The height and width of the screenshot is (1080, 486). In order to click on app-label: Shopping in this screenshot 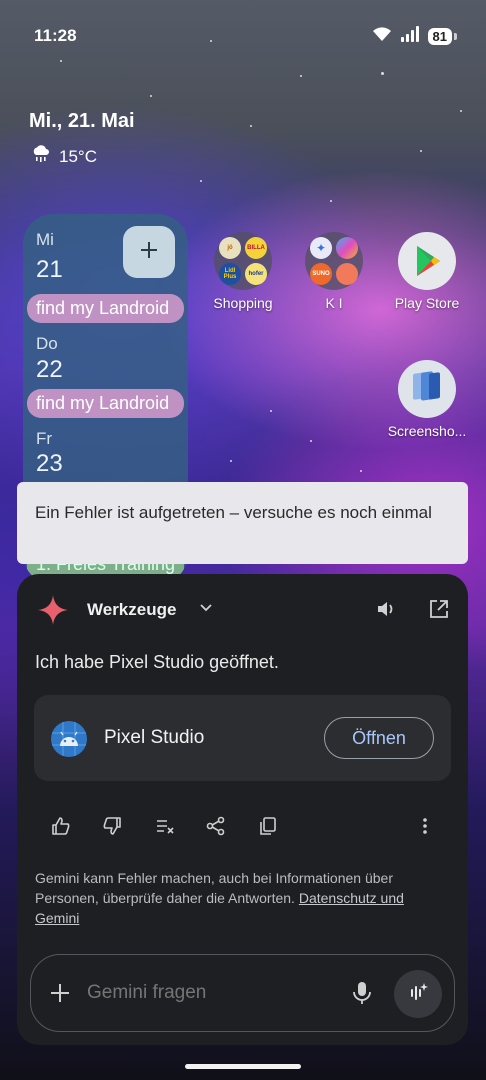, I will do `click(243, 303)`.